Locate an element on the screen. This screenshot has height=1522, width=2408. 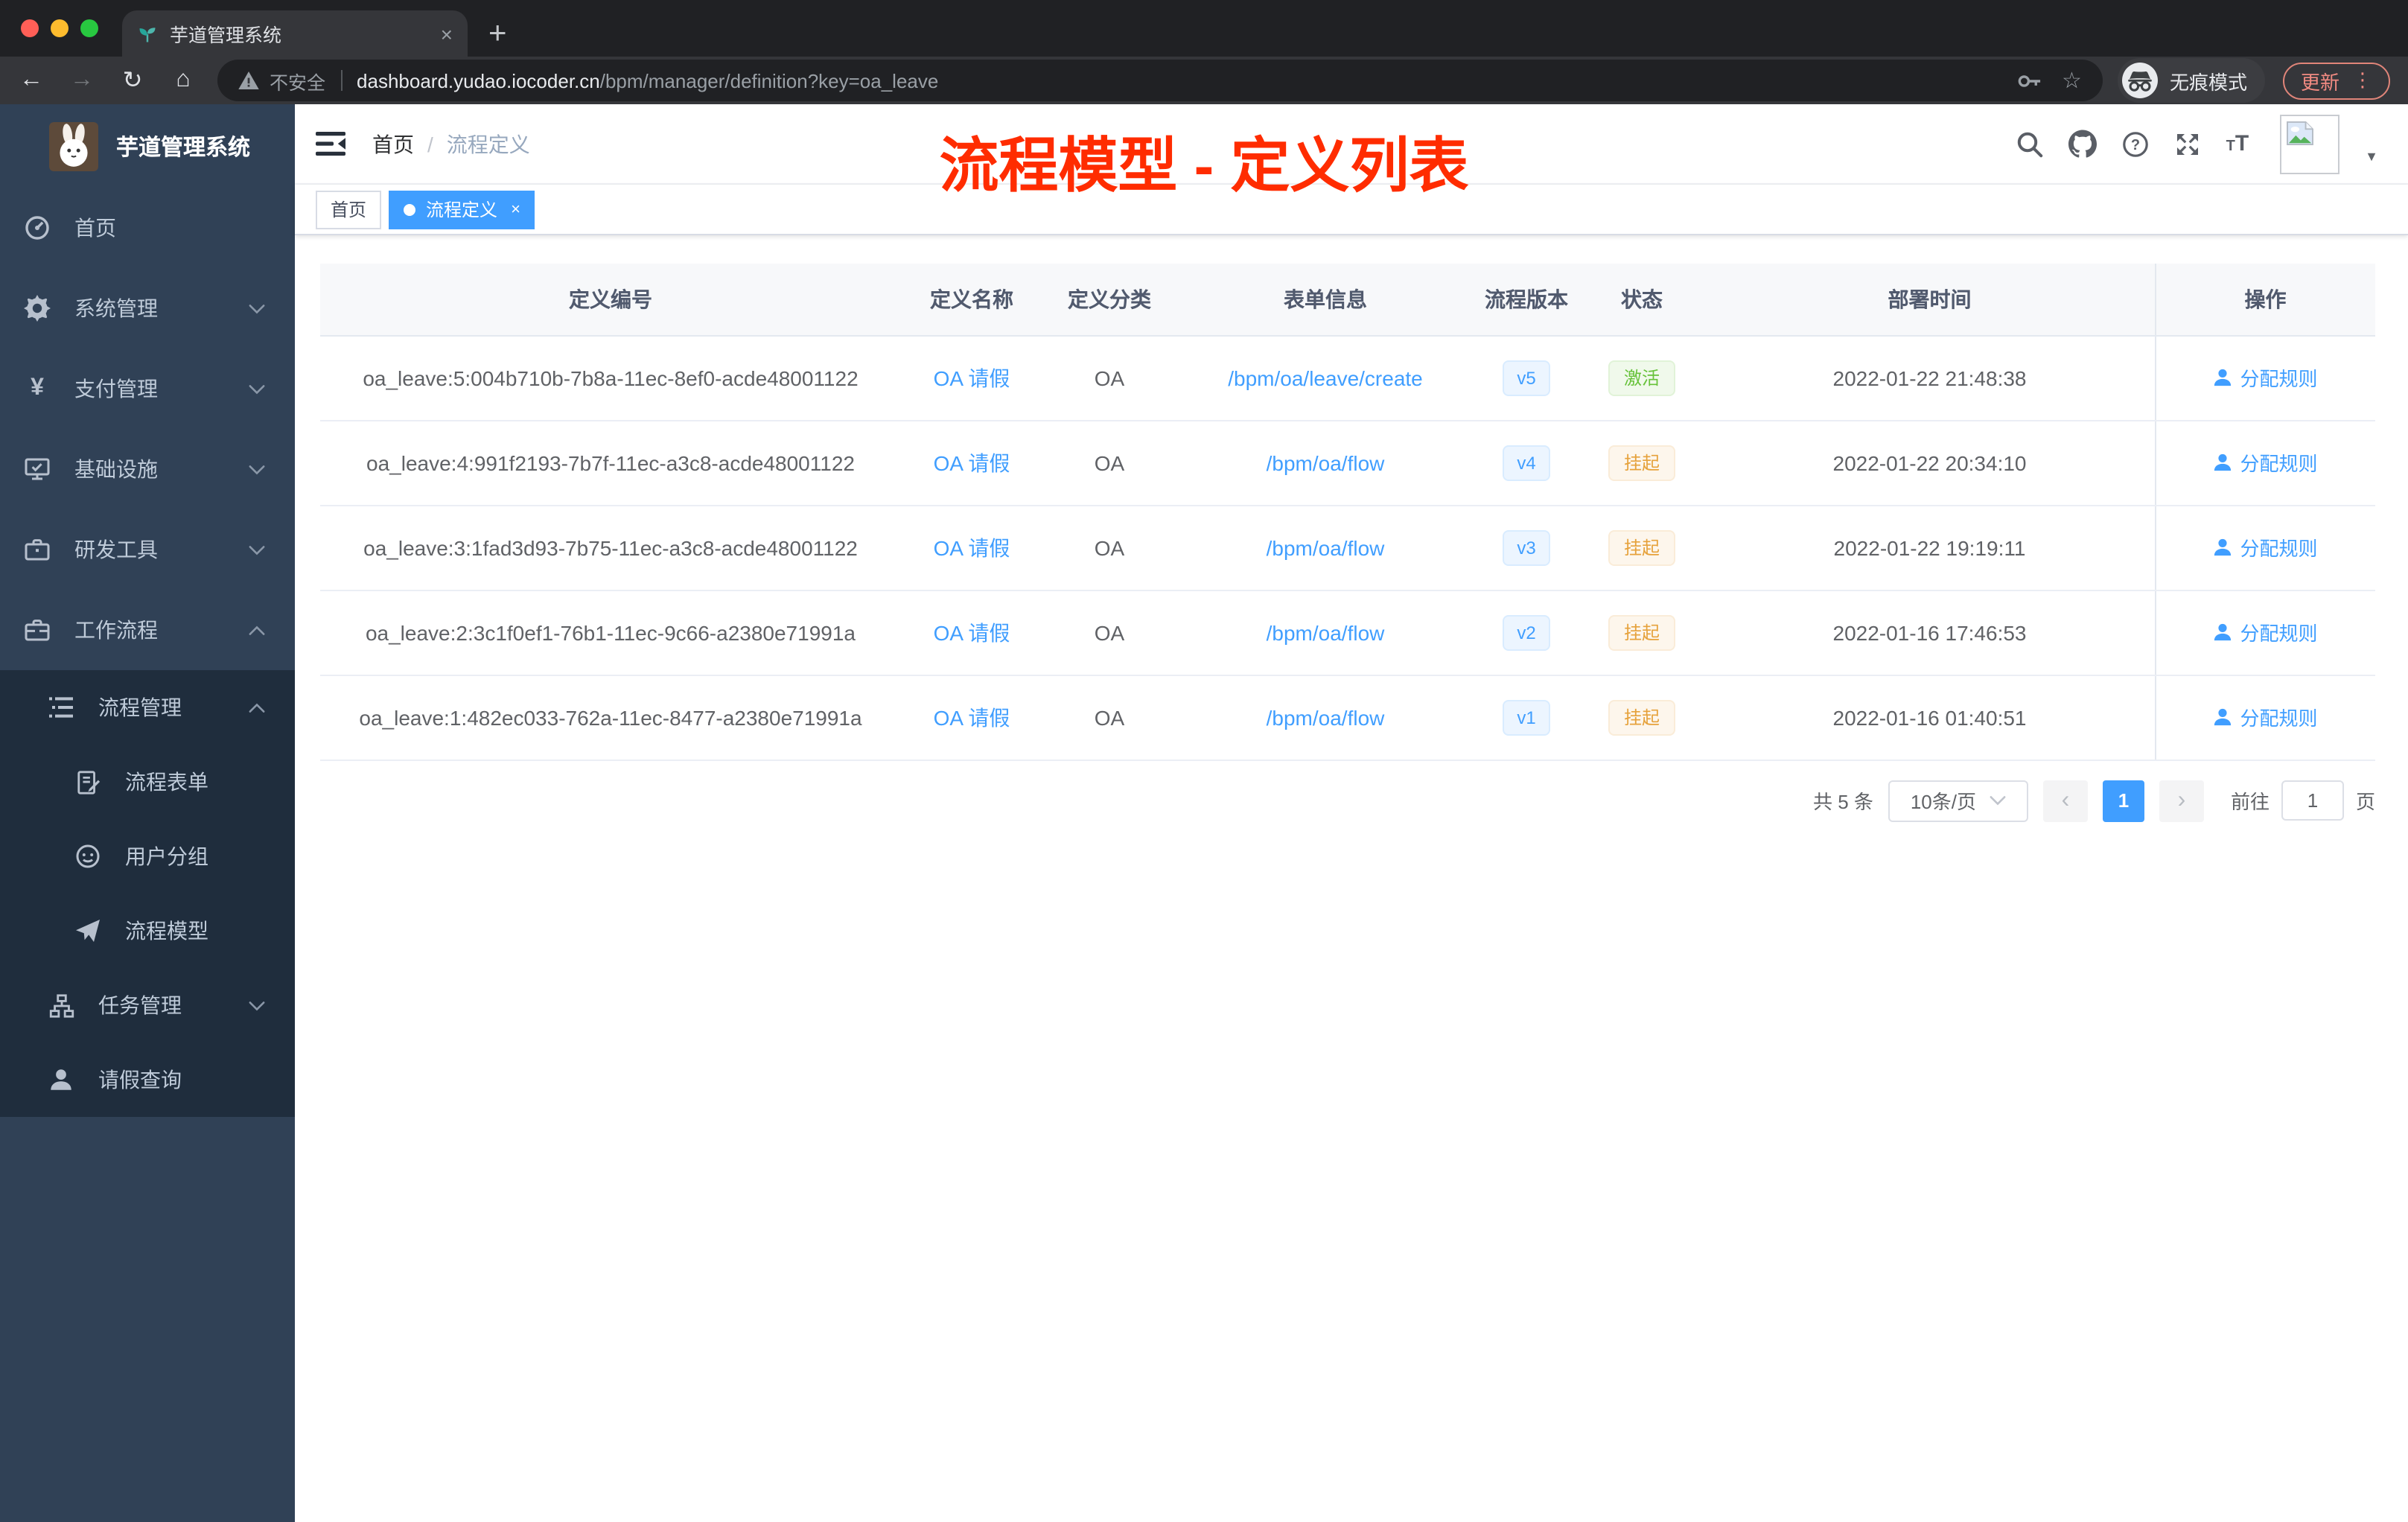
pagination-total: 共 5 条 is located at coordinates (1843, 802).